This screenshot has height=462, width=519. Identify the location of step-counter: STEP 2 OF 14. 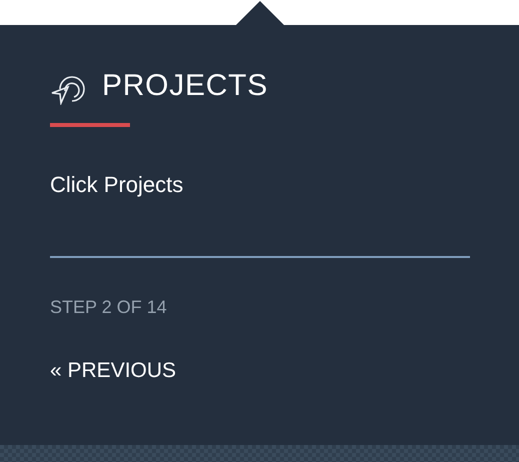
(109, 307).